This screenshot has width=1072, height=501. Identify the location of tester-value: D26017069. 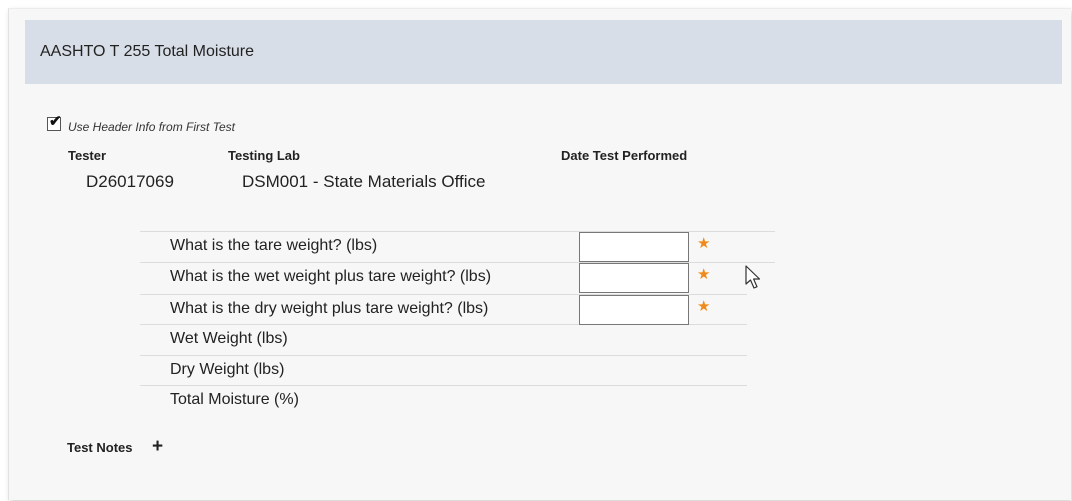
(130, 181).